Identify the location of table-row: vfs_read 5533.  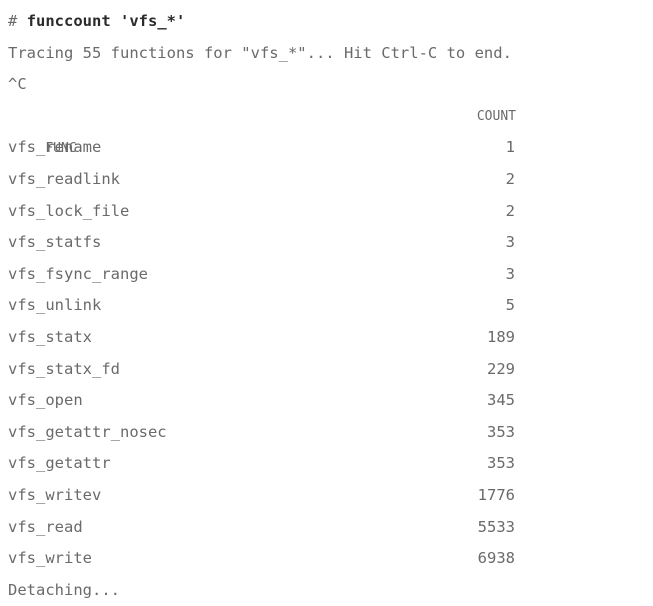
(330, 528).